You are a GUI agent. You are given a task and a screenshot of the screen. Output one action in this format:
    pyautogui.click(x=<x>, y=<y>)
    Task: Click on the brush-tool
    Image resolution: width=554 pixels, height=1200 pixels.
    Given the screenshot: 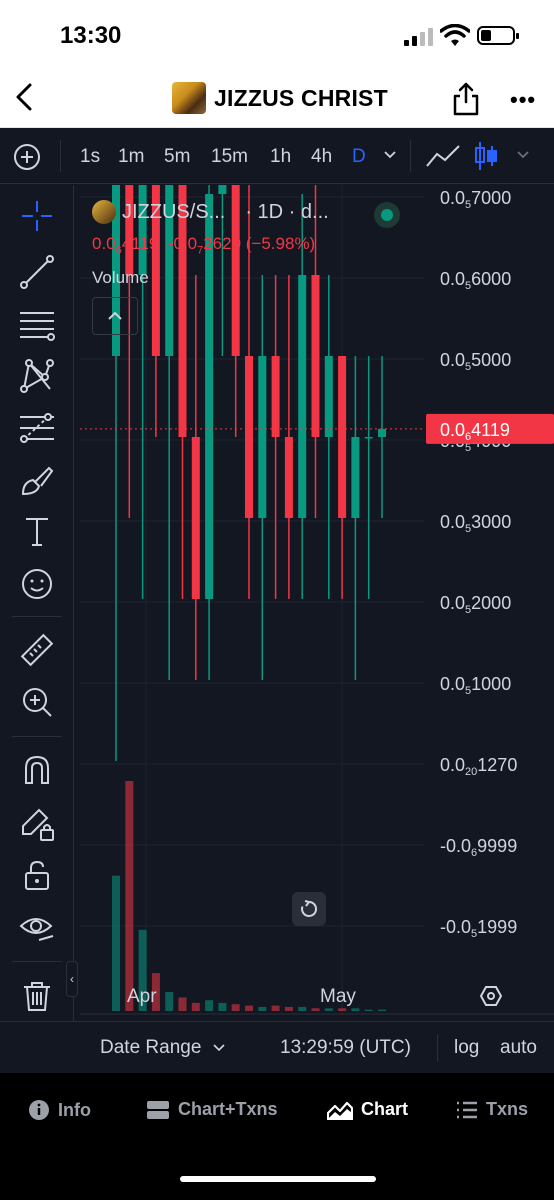 What is the action you would take?
    pyautogui.click(x=37, y=480)
    